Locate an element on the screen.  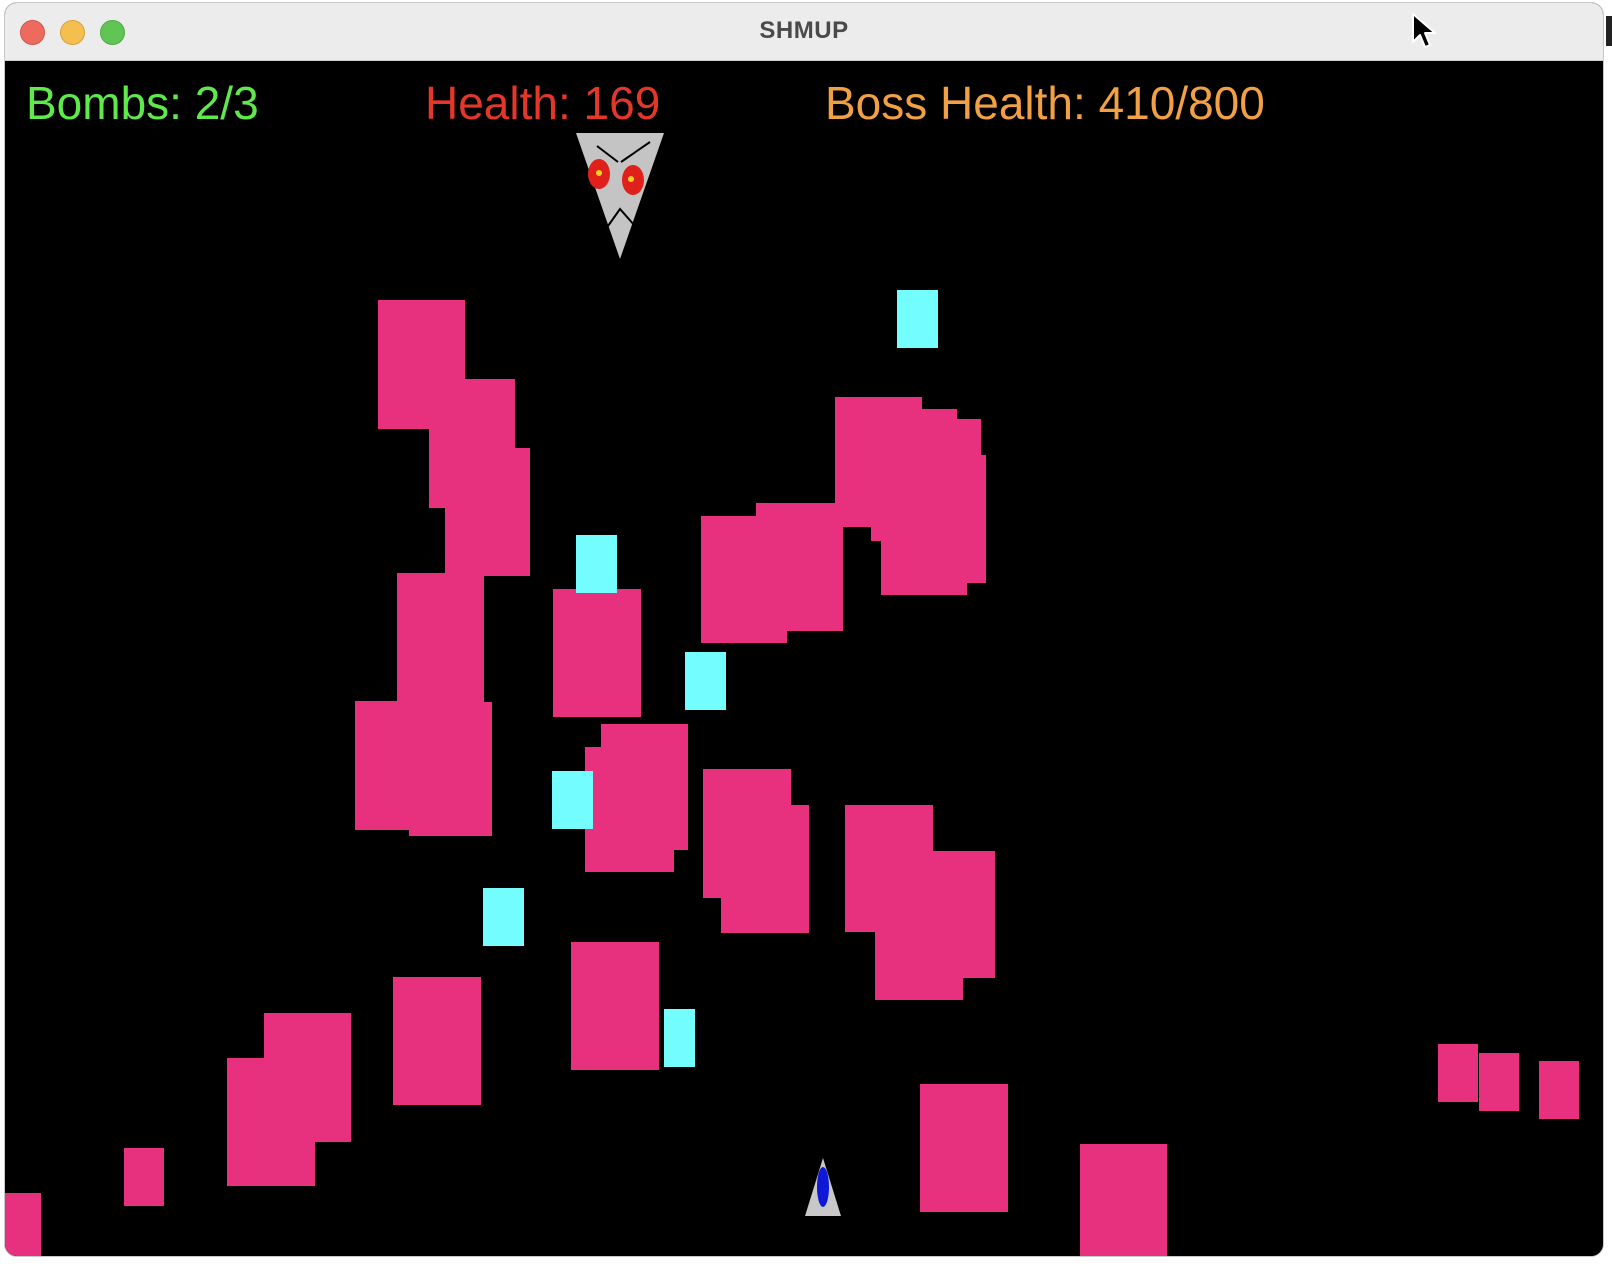
player-health: Health: 169 is located at coordinates (543, 103).